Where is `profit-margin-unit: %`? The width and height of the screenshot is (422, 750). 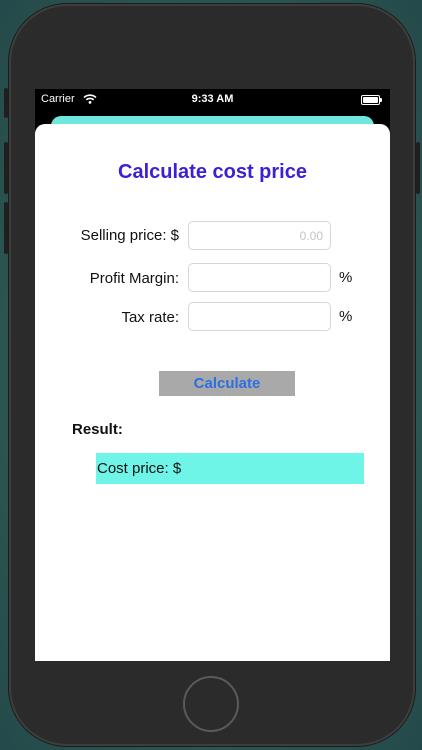 profit-margin-unit: % is located at coordinates (346, 277).